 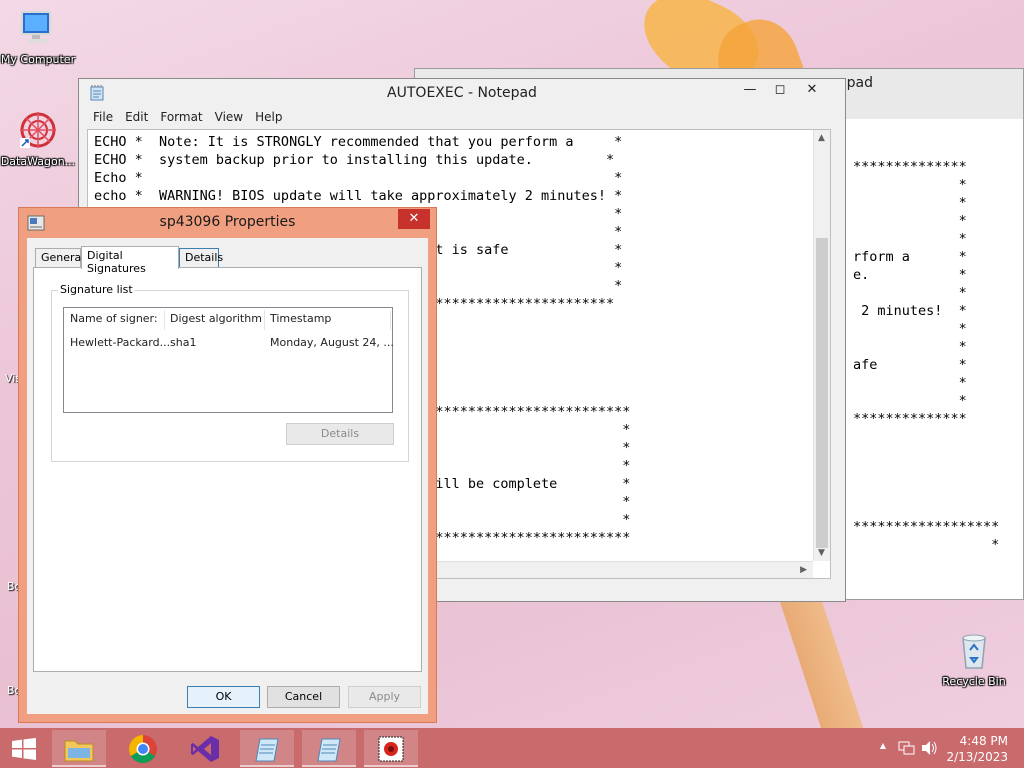 I want to click on desktop-icon-my-computer: My Computer, so click(x=38, y=37).